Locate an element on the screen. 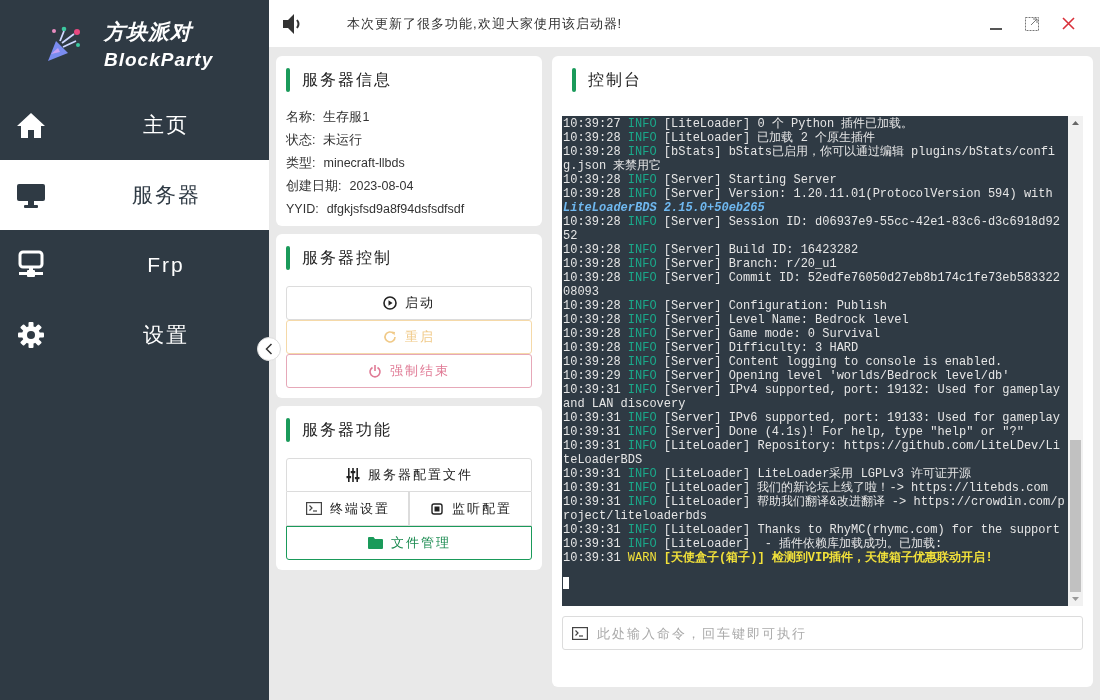 The width and height of the screenshot is (1100, 700). field-value: dfgkjsfsd9a8f94dsfsdfsdf is located at coordinates (395, 209).